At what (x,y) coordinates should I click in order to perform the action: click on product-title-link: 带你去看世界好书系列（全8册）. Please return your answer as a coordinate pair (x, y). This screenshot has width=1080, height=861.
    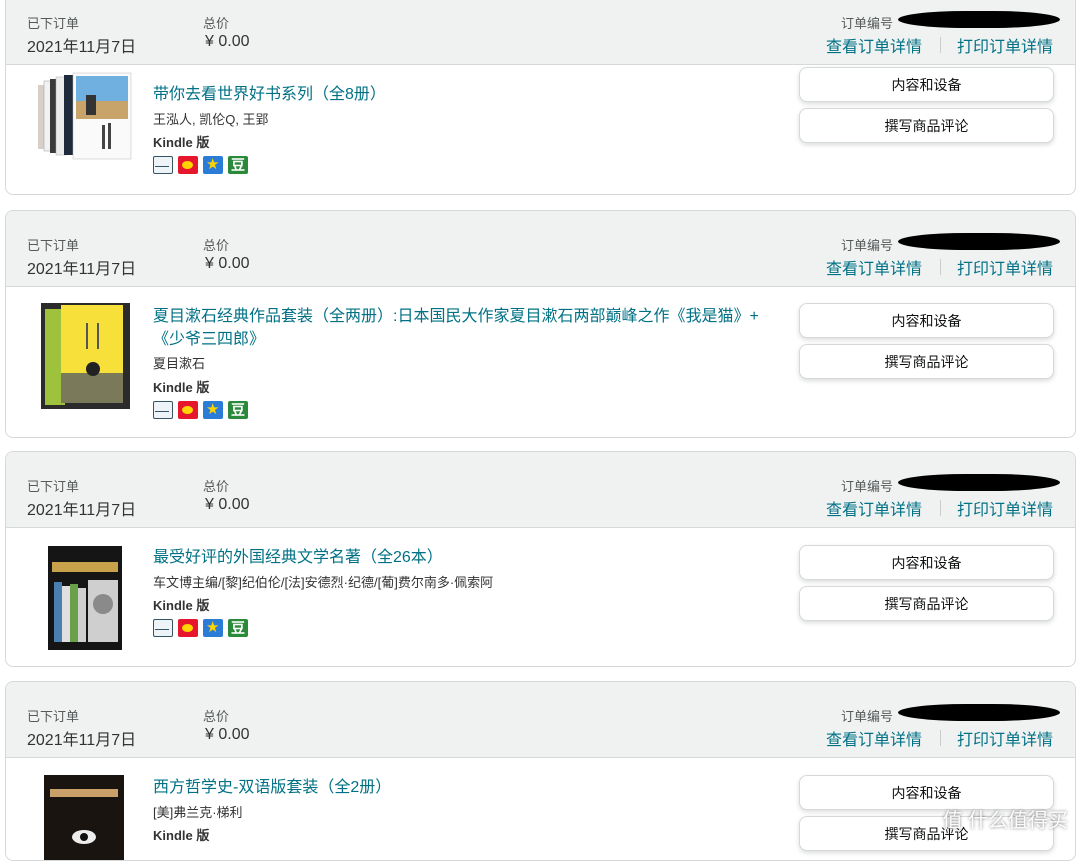
    Looking at the image, I should click on (463, 94).